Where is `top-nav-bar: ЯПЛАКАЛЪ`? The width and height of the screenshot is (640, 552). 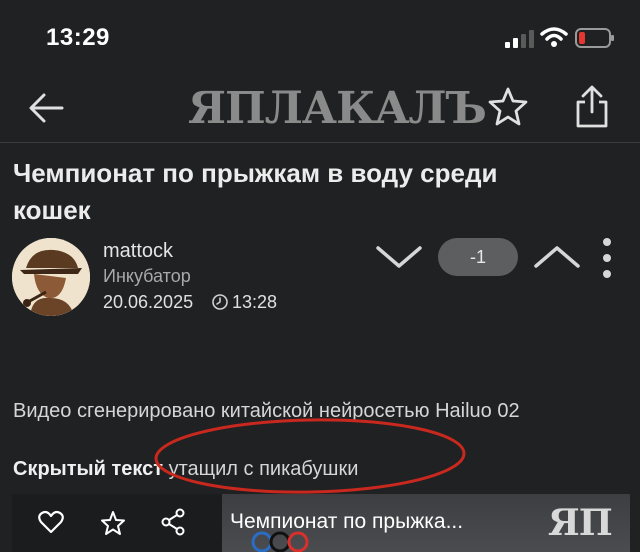
top-nav-bar: ЯПЛАКАЛЪ is located at coordinates (320, 107).